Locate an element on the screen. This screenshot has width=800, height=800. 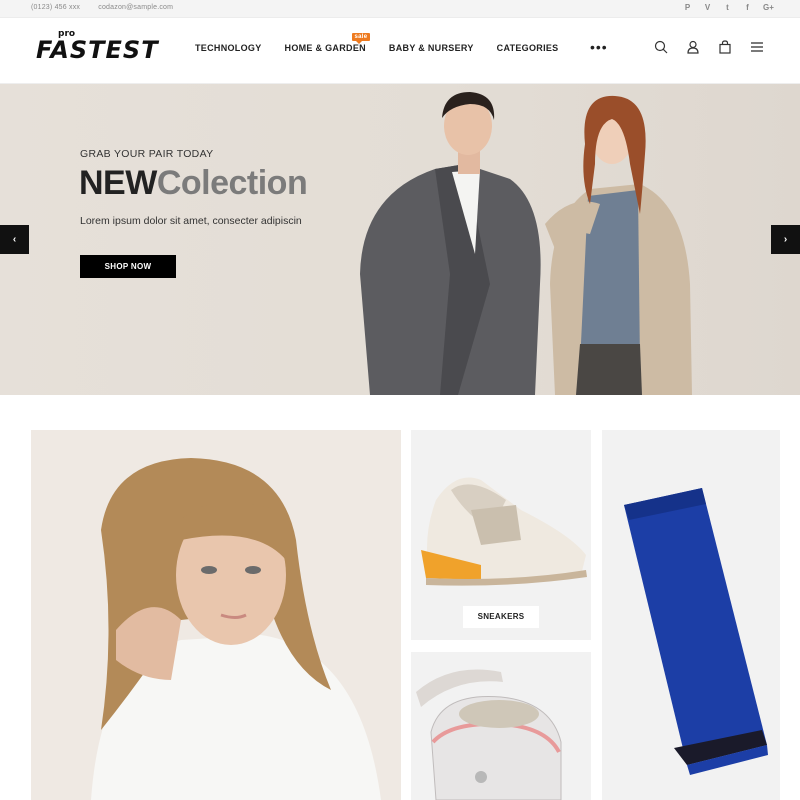
slider-prev-button: ‹ is located at coordinates (14, 239).